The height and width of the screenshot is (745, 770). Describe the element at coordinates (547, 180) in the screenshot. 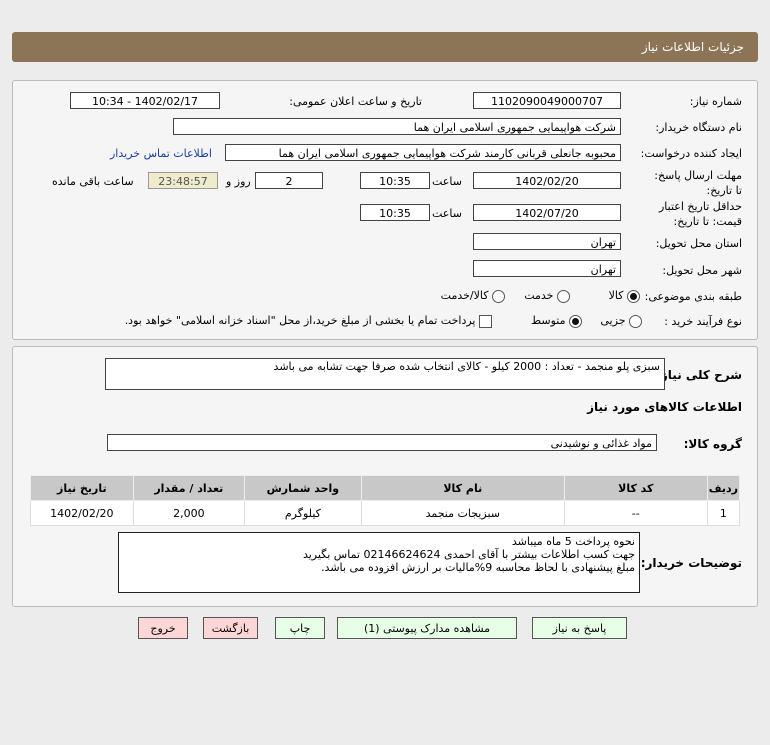

I see `deadline-date-field: 1402/02/20` at that location.